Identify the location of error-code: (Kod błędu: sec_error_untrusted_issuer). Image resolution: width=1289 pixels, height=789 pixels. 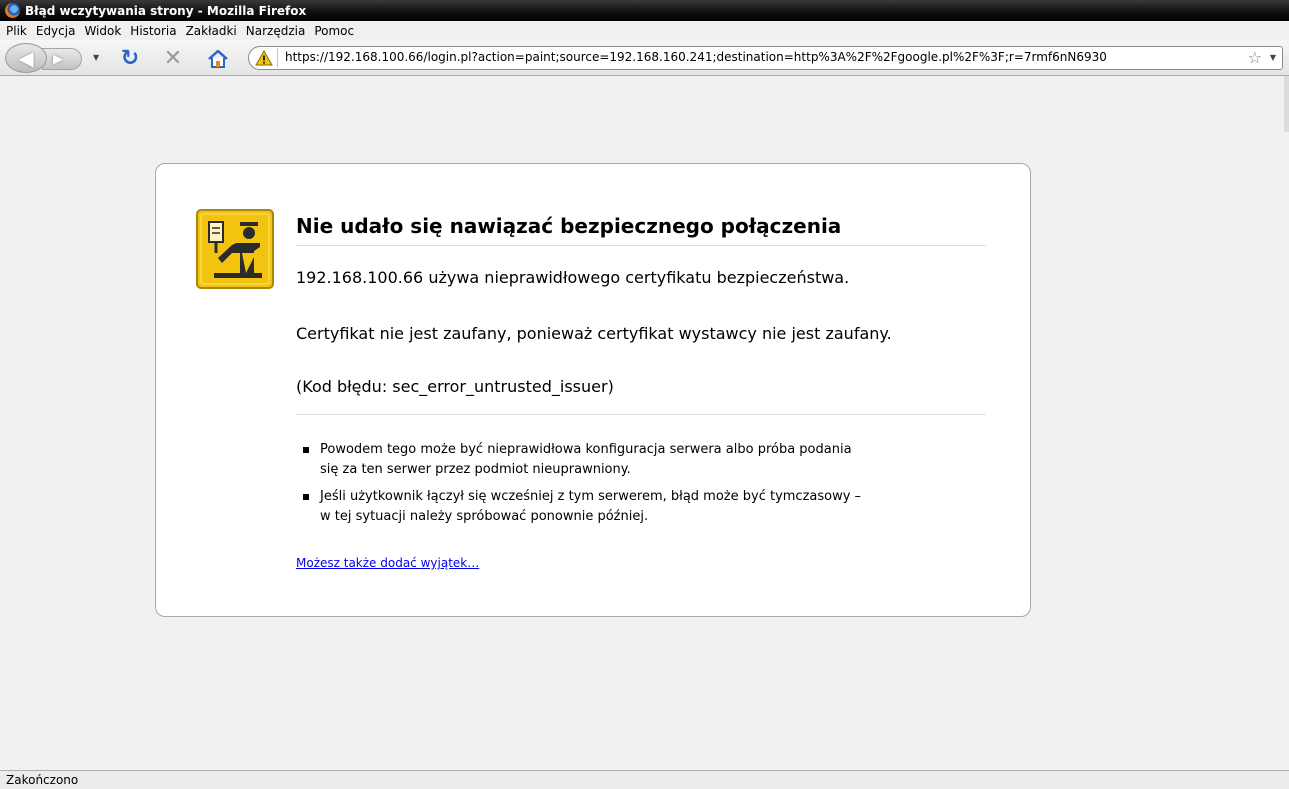
(455, 386).